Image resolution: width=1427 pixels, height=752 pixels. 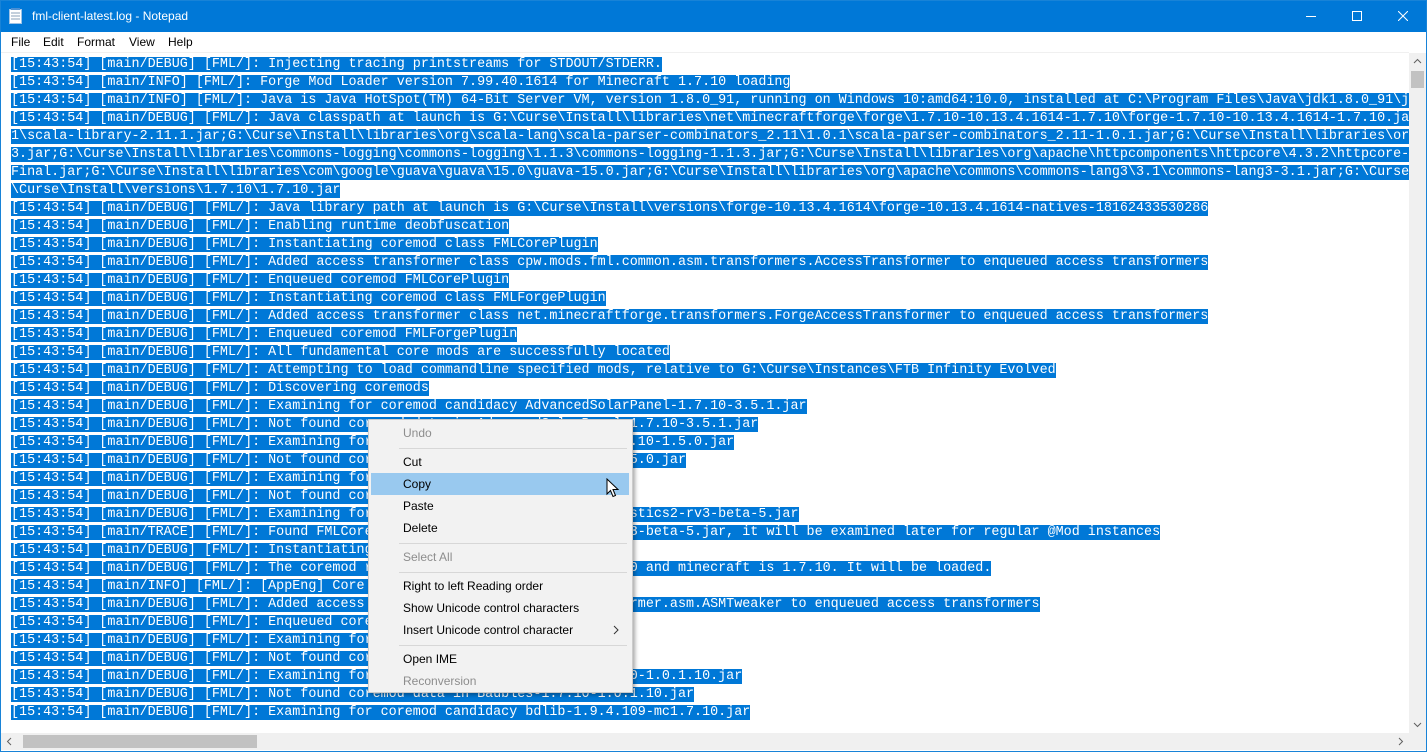 I want to click on scrollbar-corner, so click(x=1417, y=741).